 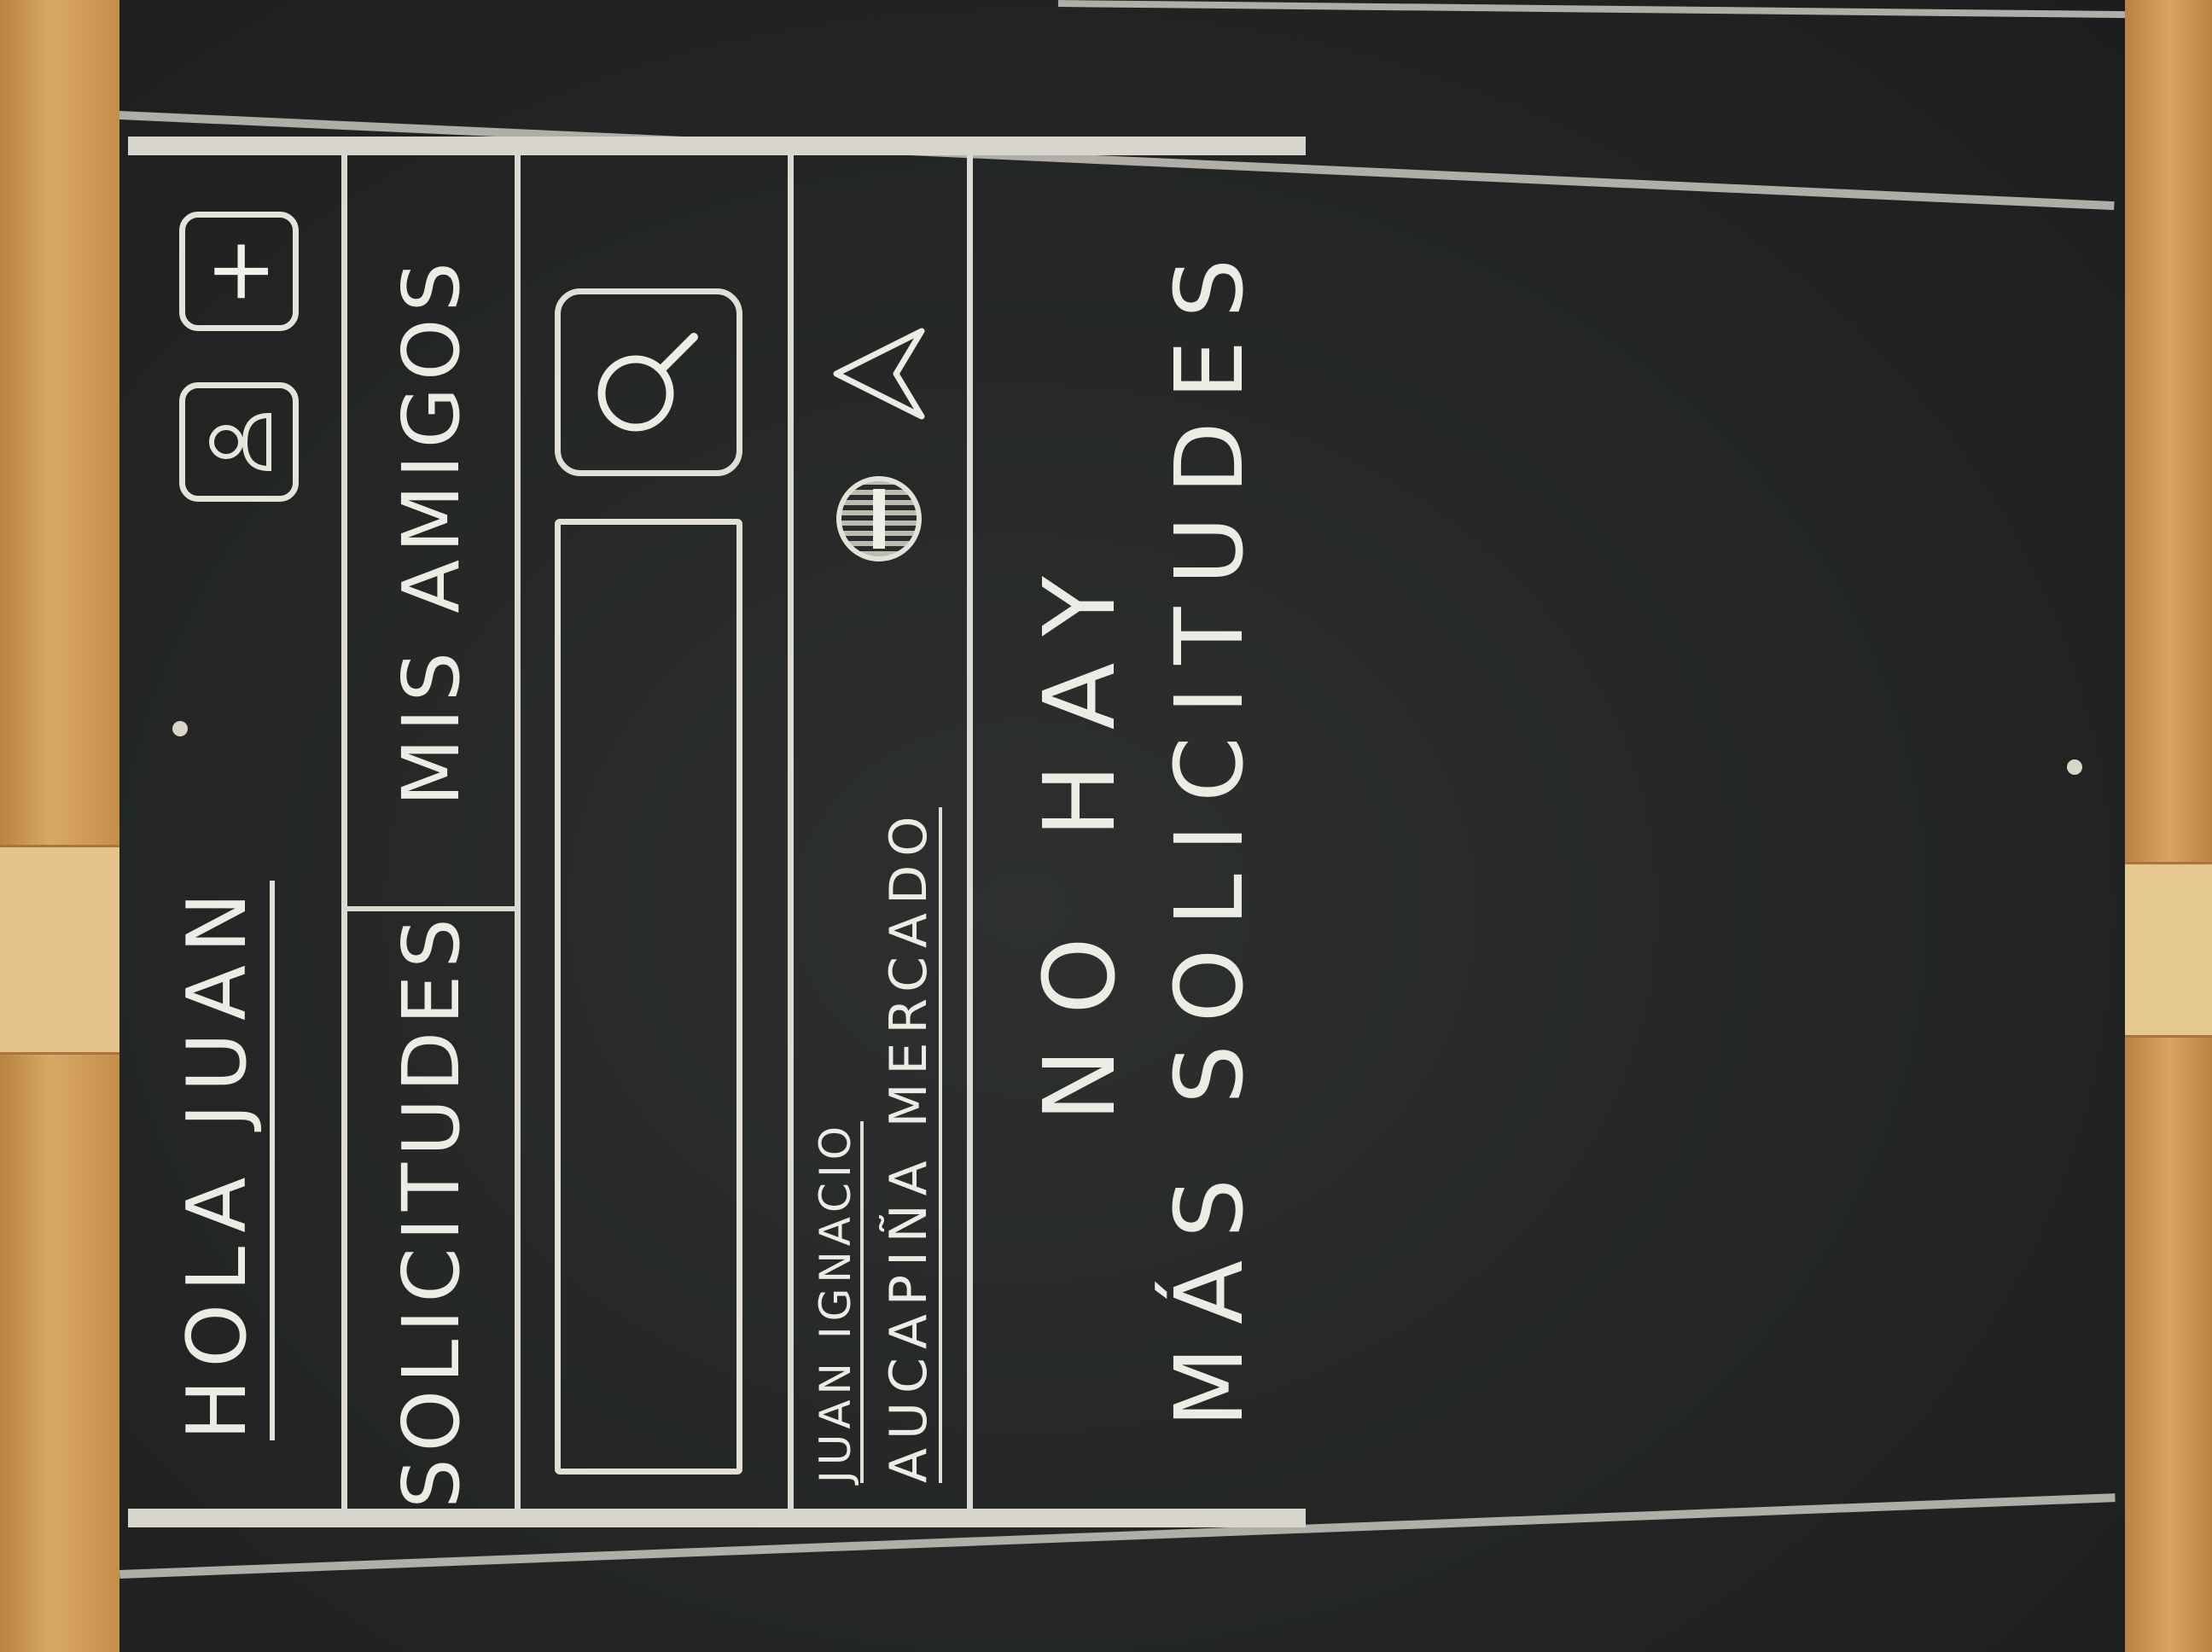 I want to click on accept-request-button, so click(x=879, y=373).